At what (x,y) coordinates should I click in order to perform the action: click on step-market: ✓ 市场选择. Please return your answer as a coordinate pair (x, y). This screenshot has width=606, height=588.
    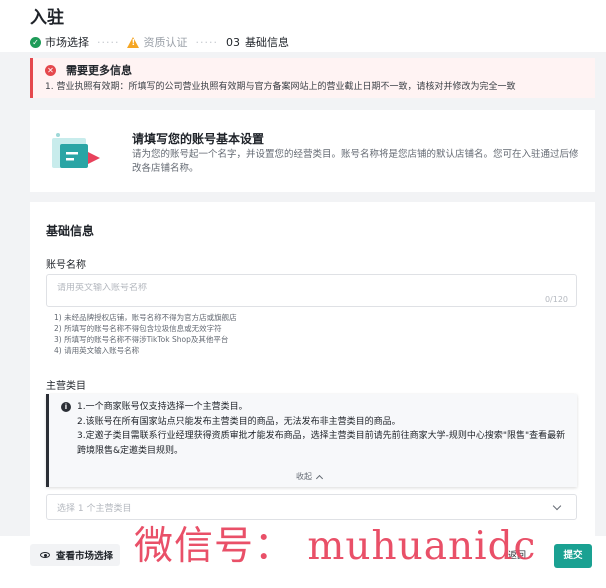
    Looking at the image, I should click on (59, 42).